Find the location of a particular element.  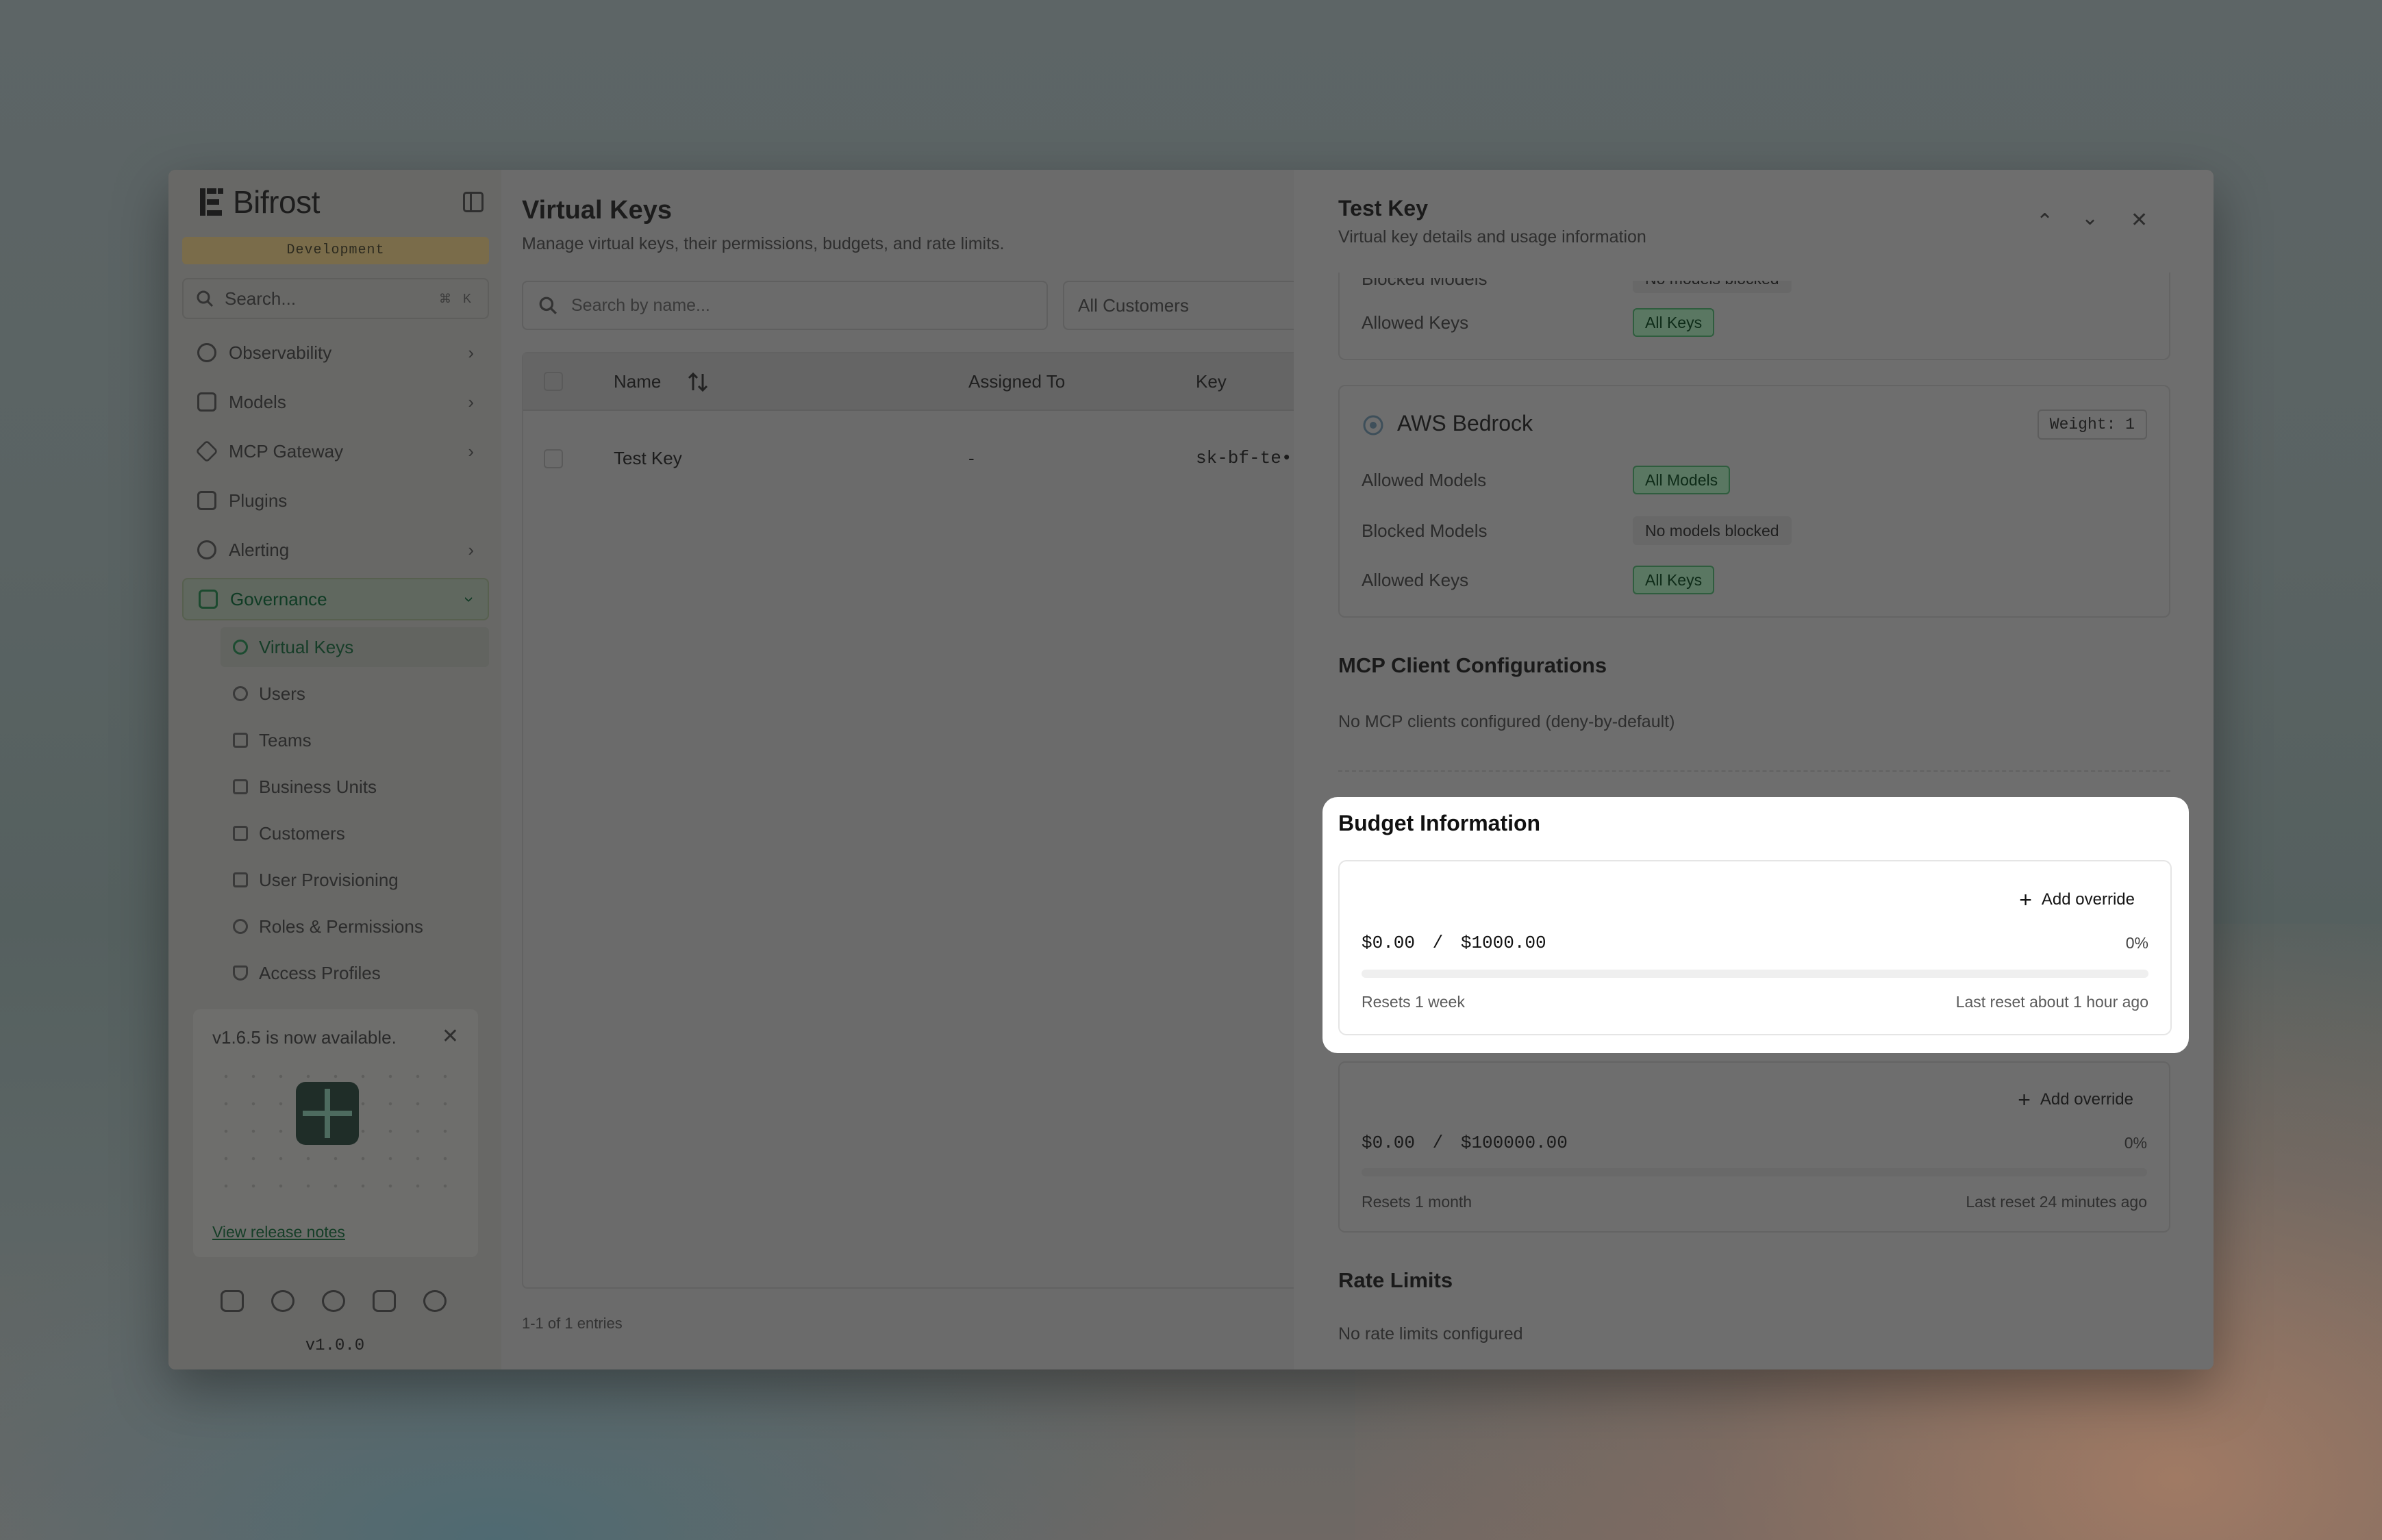

sidebar-item-label: MCP Gateway is located at coordinates (286, 451).